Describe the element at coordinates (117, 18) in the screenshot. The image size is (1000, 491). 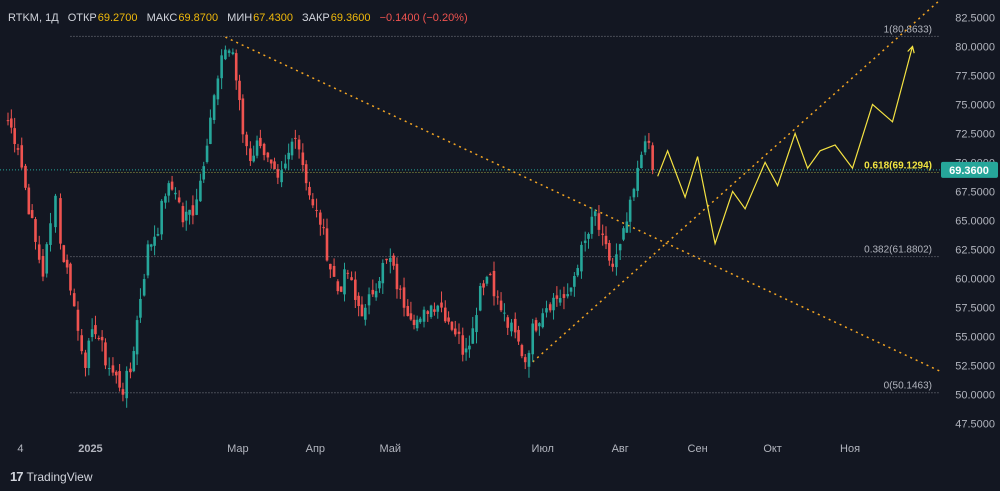
I see `legend-open-value: 69.2700` at that location.